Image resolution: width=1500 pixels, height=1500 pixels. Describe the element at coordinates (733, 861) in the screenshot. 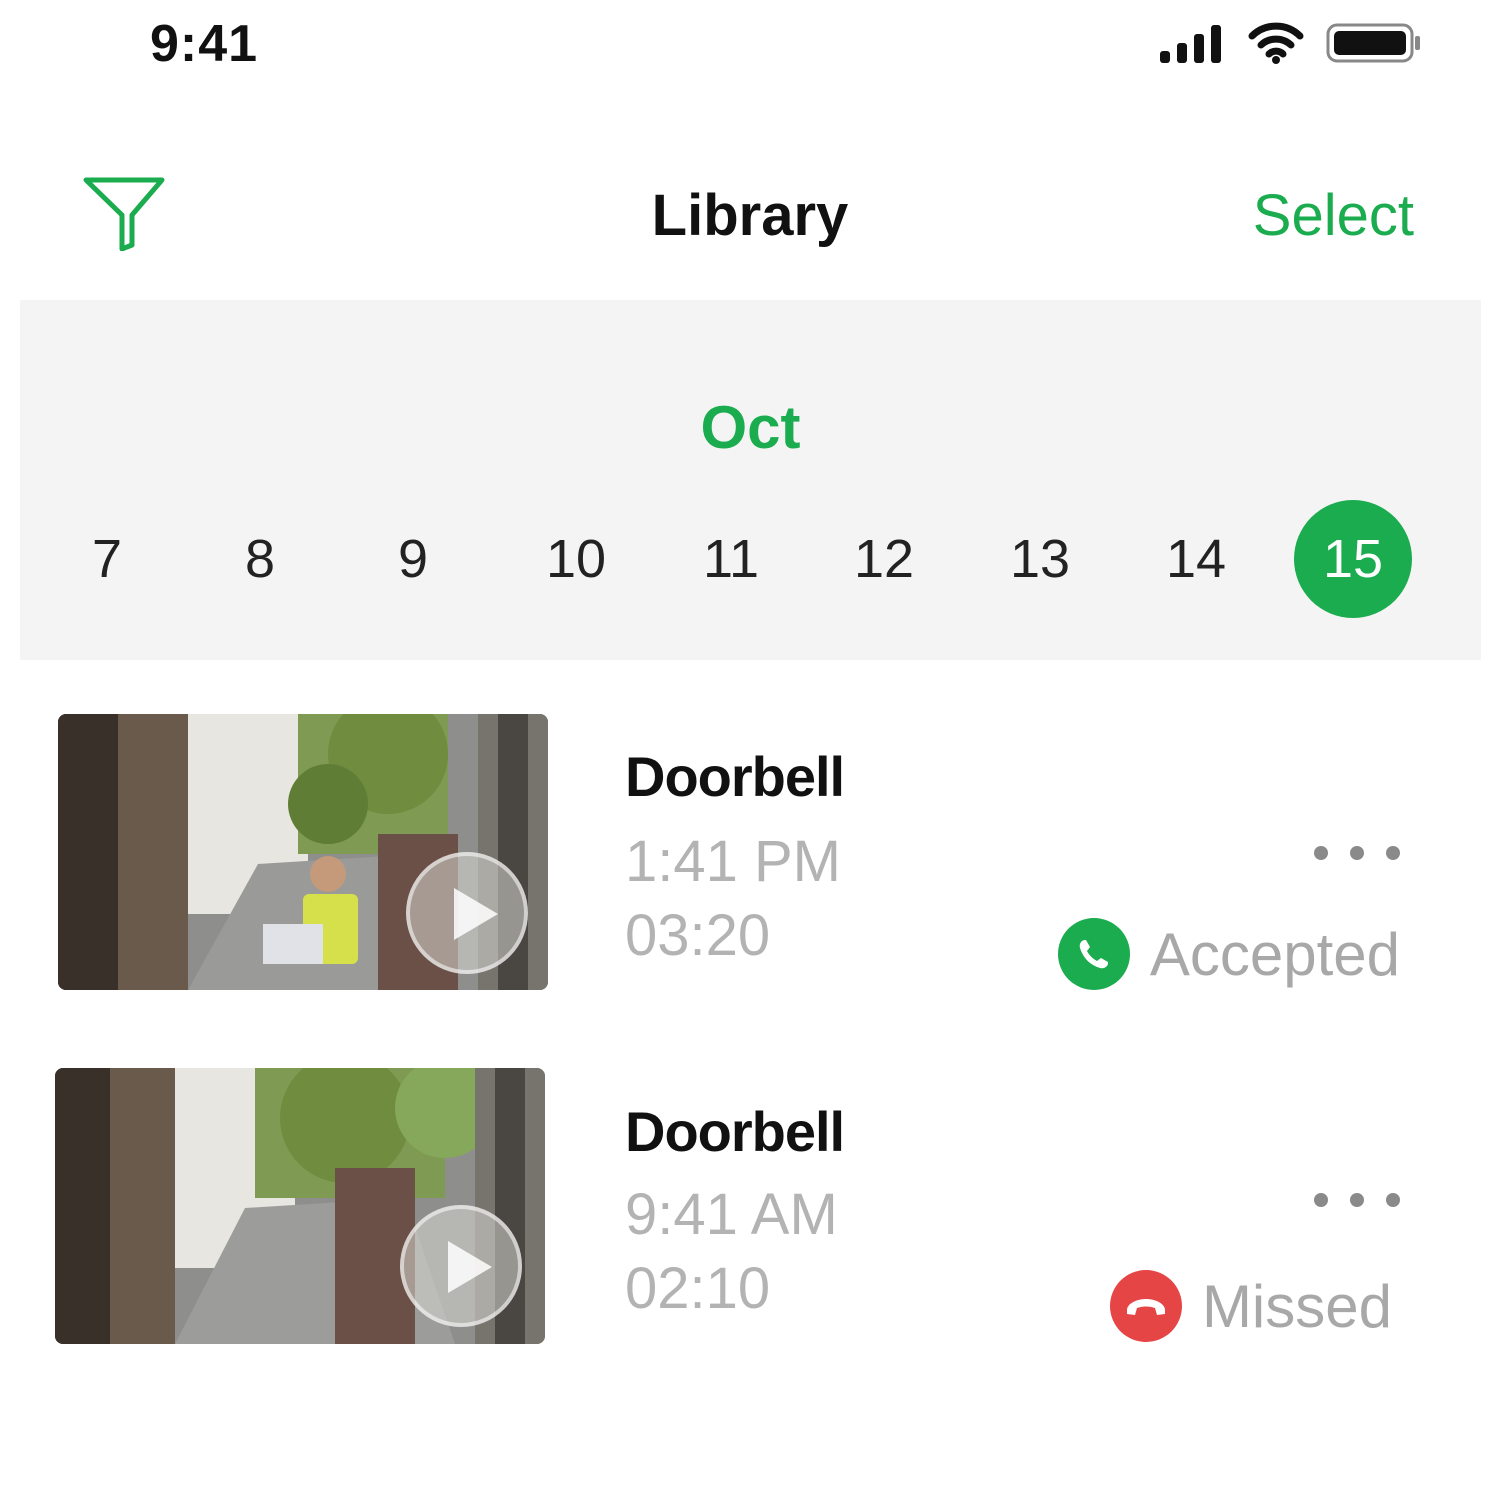

I see `event-time: 1:41 PM` at that location.